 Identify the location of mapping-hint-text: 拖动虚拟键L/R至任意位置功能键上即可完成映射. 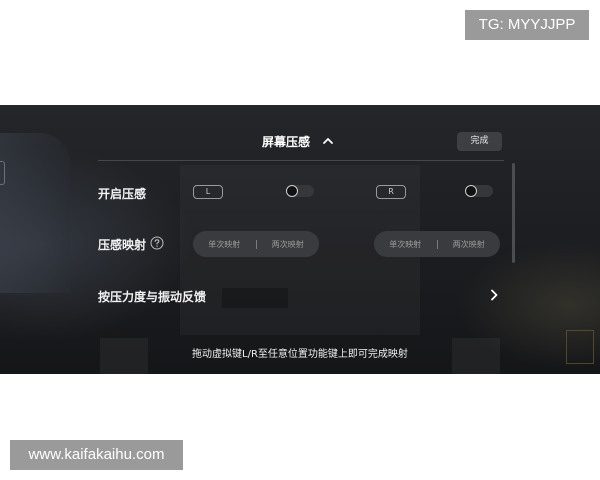
(300, 354).